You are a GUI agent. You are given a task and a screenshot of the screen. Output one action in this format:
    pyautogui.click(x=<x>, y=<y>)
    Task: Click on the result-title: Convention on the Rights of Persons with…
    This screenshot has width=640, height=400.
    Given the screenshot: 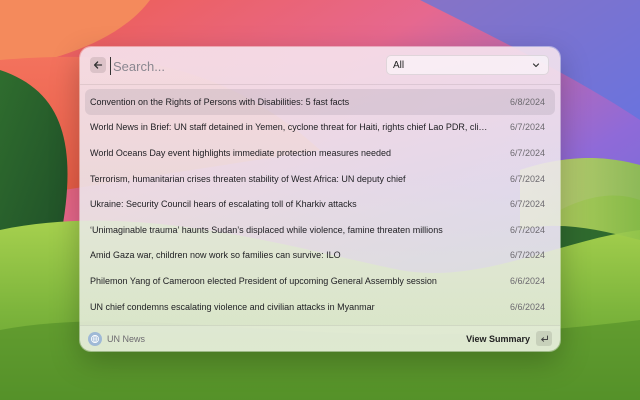 What is the action you would take?
    pyautogui.click(x=220, y=101)
    